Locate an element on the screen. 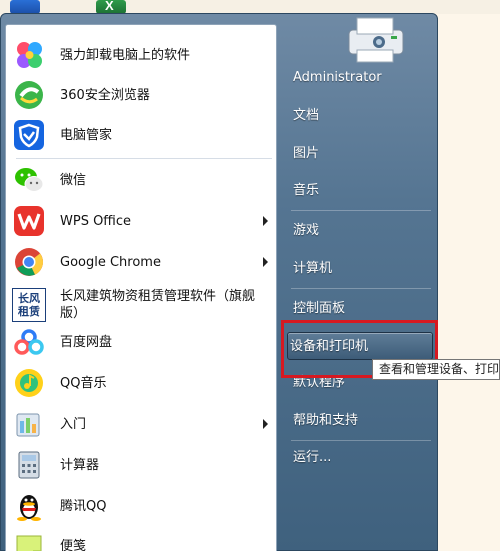  baidu-netdisk-icon is located at coordinates (29, 342).